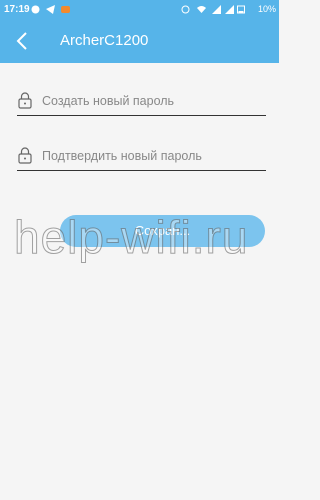 The width and height of the screenshot is (320, 500). Describe the element at coordinates (201, 9) in the screenshot. I see `wifi-icon` at that location.